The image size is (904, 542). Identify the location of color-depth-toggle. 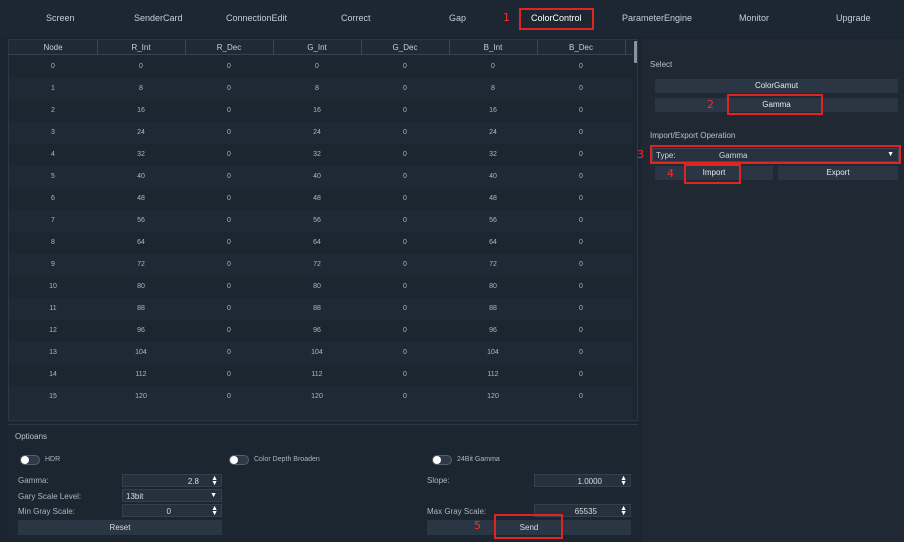
(239, 460).